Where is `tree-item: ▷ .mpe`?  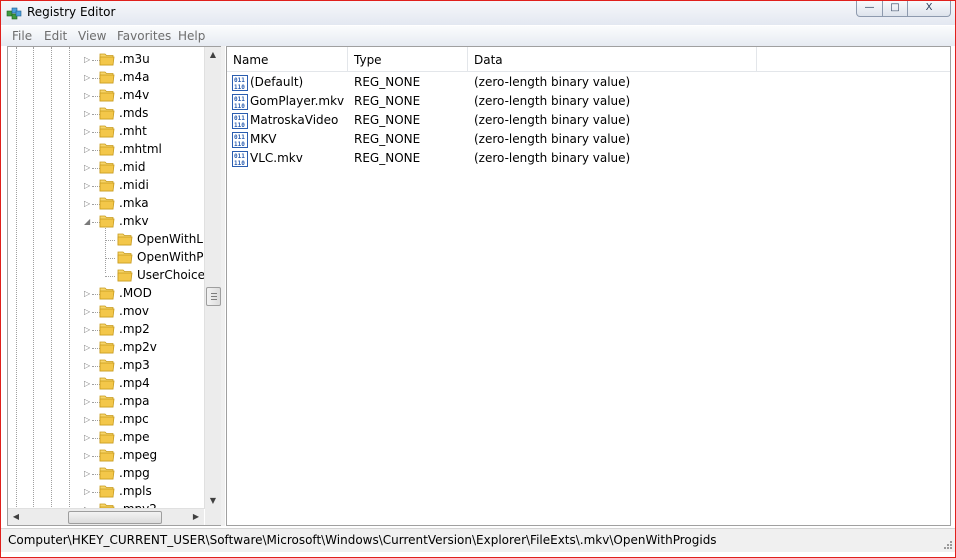 tree-item: ▷ .mpe is located at coordinates (106, 438).